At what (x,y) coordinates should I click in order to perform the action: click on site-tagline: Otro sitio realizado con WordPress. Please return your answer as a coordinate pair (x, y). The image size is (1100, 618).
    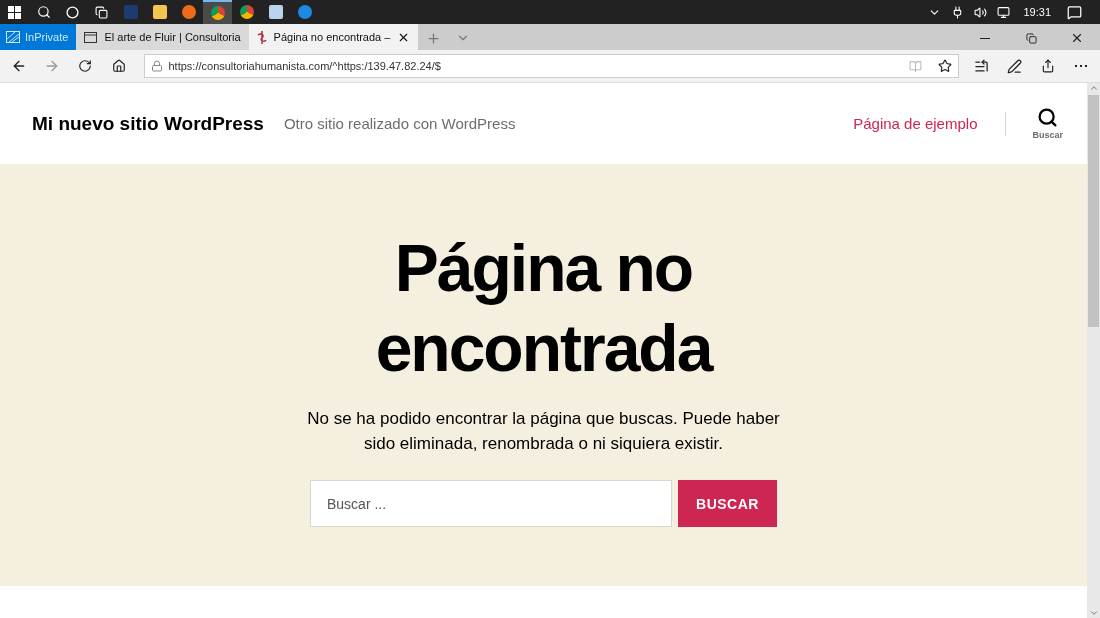
    Looking at the image, I should click on (400, 123).